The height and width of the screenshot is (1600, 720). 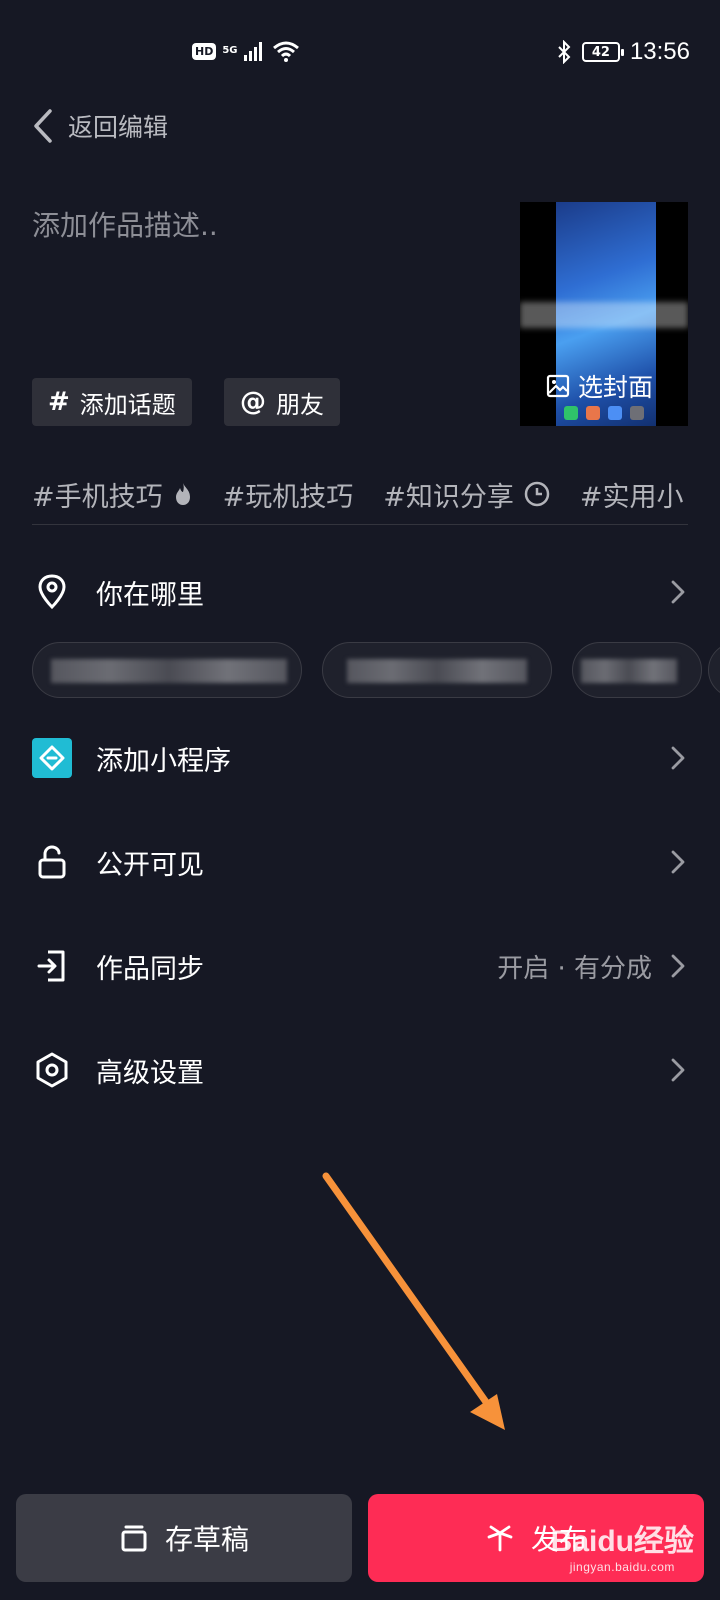 I want to click on hashtag-text: #手机技巧, so click(x=97, y=497).